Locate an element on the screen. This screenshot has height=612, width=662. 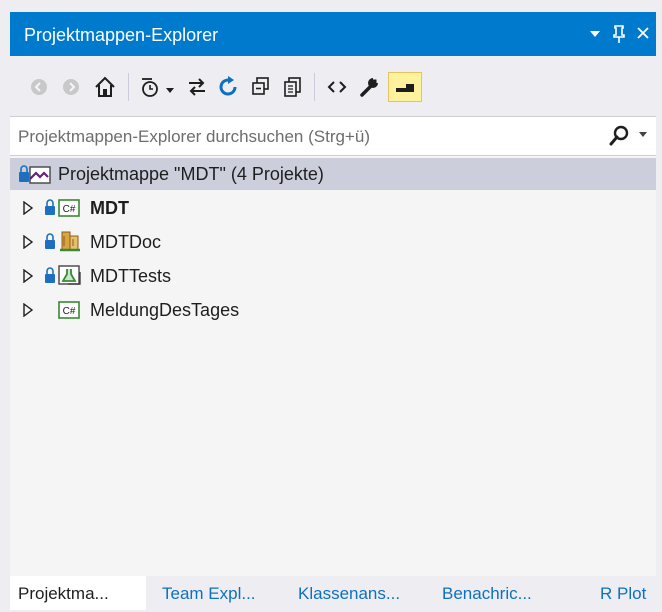
tree-project-row-mdtdoc: MDTDoc is located at coordinates (333, 242).